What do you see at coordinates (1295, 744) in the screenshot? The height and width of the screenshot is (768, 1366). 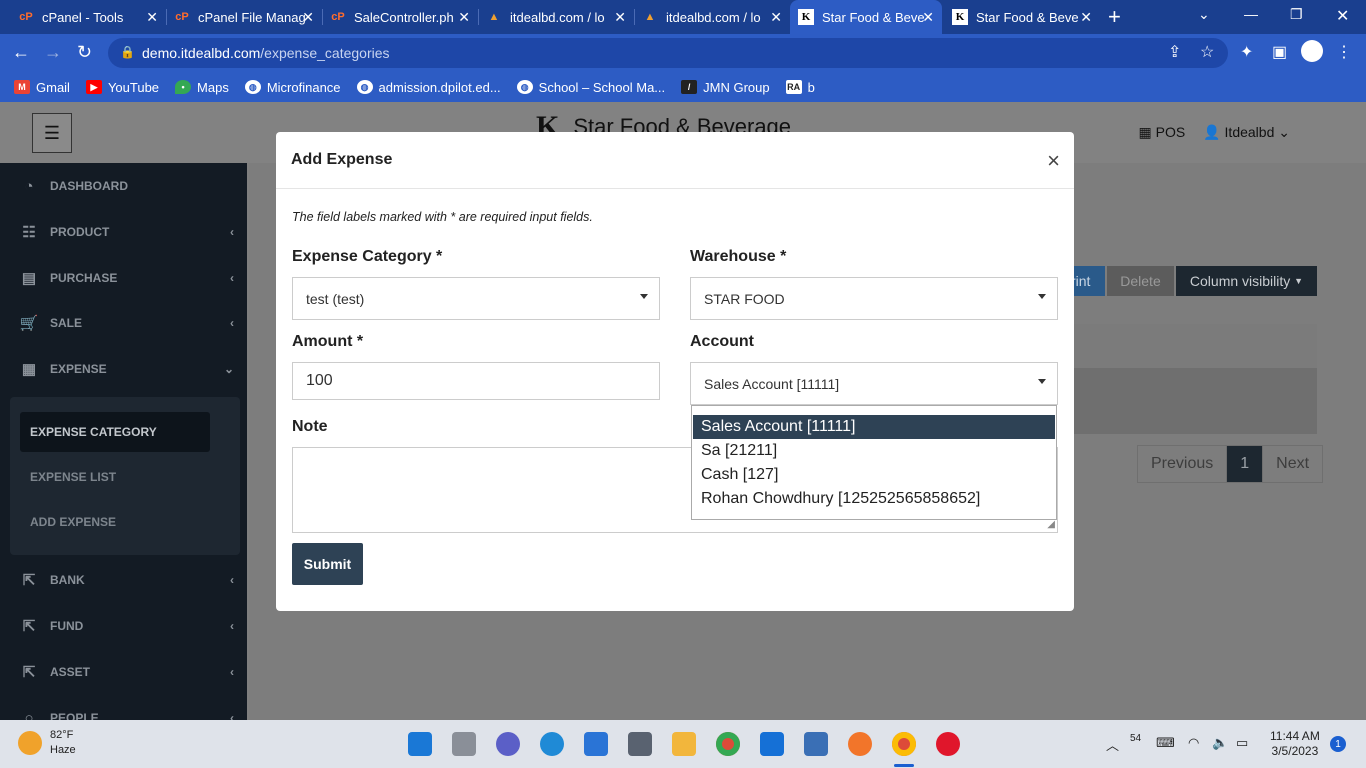 I see `clock: 11:44 AM 3/5/2023` at bounding box center [1295, 744].